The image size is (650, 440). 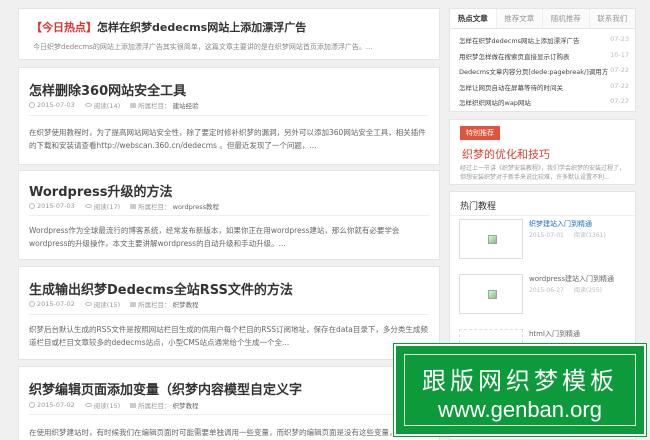 What do you see at coordinates (519, 18) in the screenshot?
I see `tab-recommended: 推荐文章` at bounding box center [519, 18].